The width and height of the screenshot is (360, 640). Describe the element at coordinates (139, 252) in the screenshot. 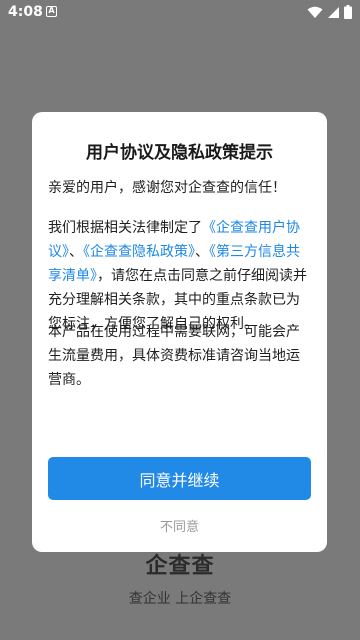

I see `privacy-policy-link: 《企查查隐私政策》` at that location.